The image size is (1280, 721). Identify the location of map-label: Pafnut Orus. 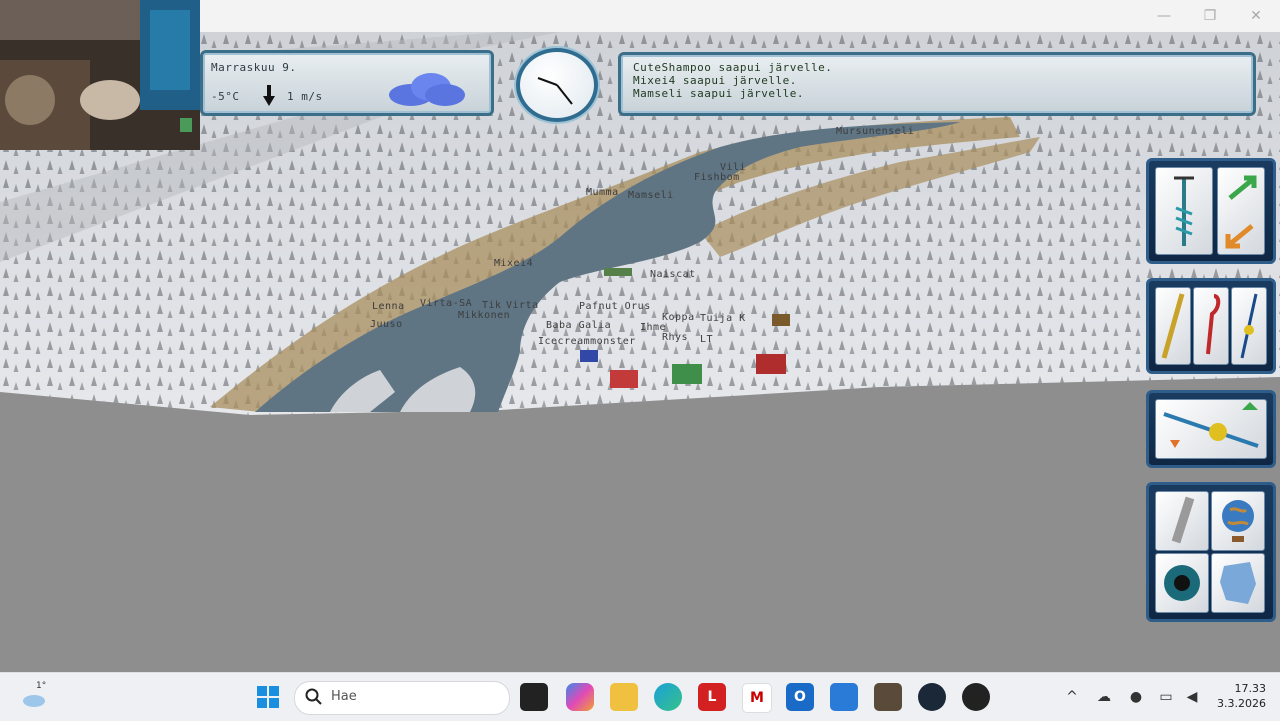
(615, 306).